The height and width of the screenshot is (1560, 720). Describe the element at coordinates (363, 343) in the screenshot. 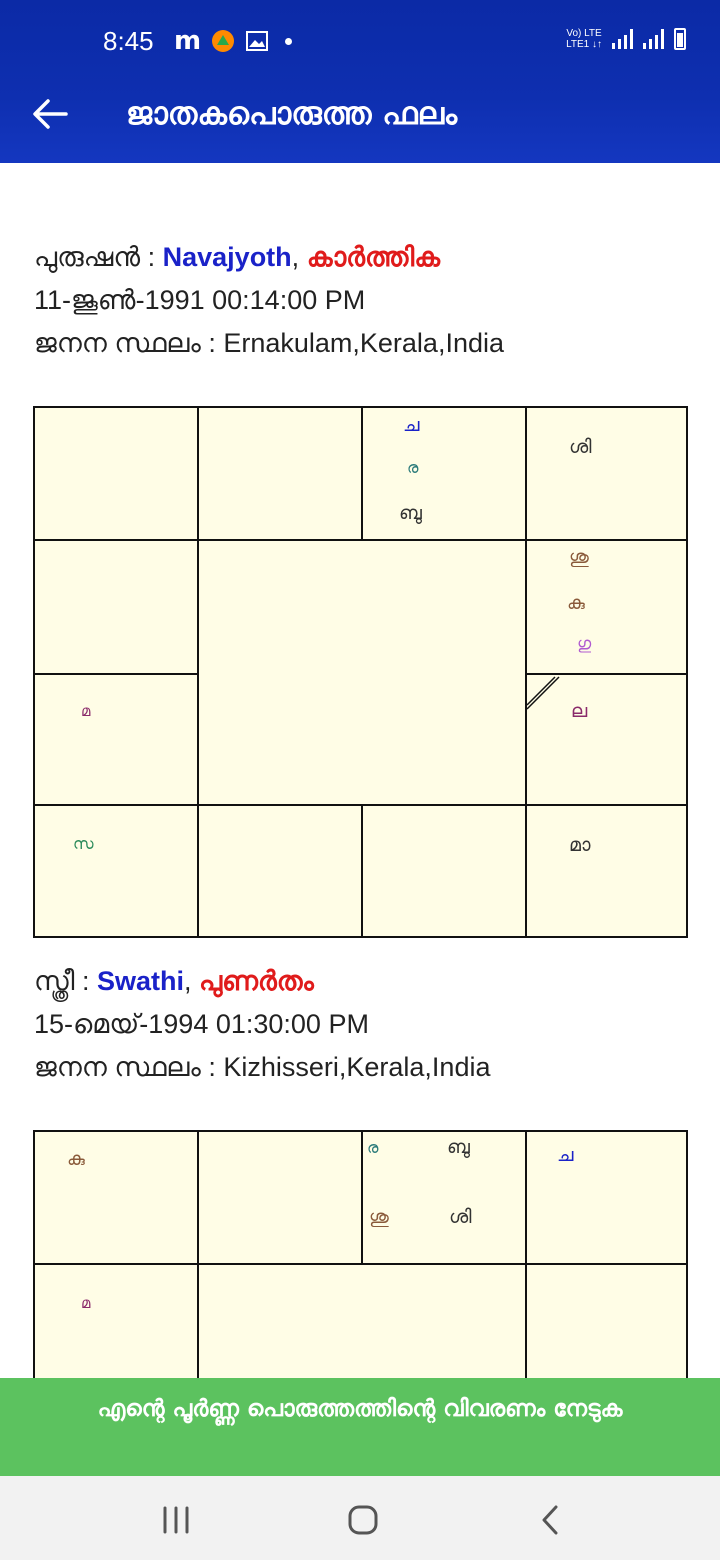

I see `male-birthplace: Ernakulam,Kerala,India` at that location.